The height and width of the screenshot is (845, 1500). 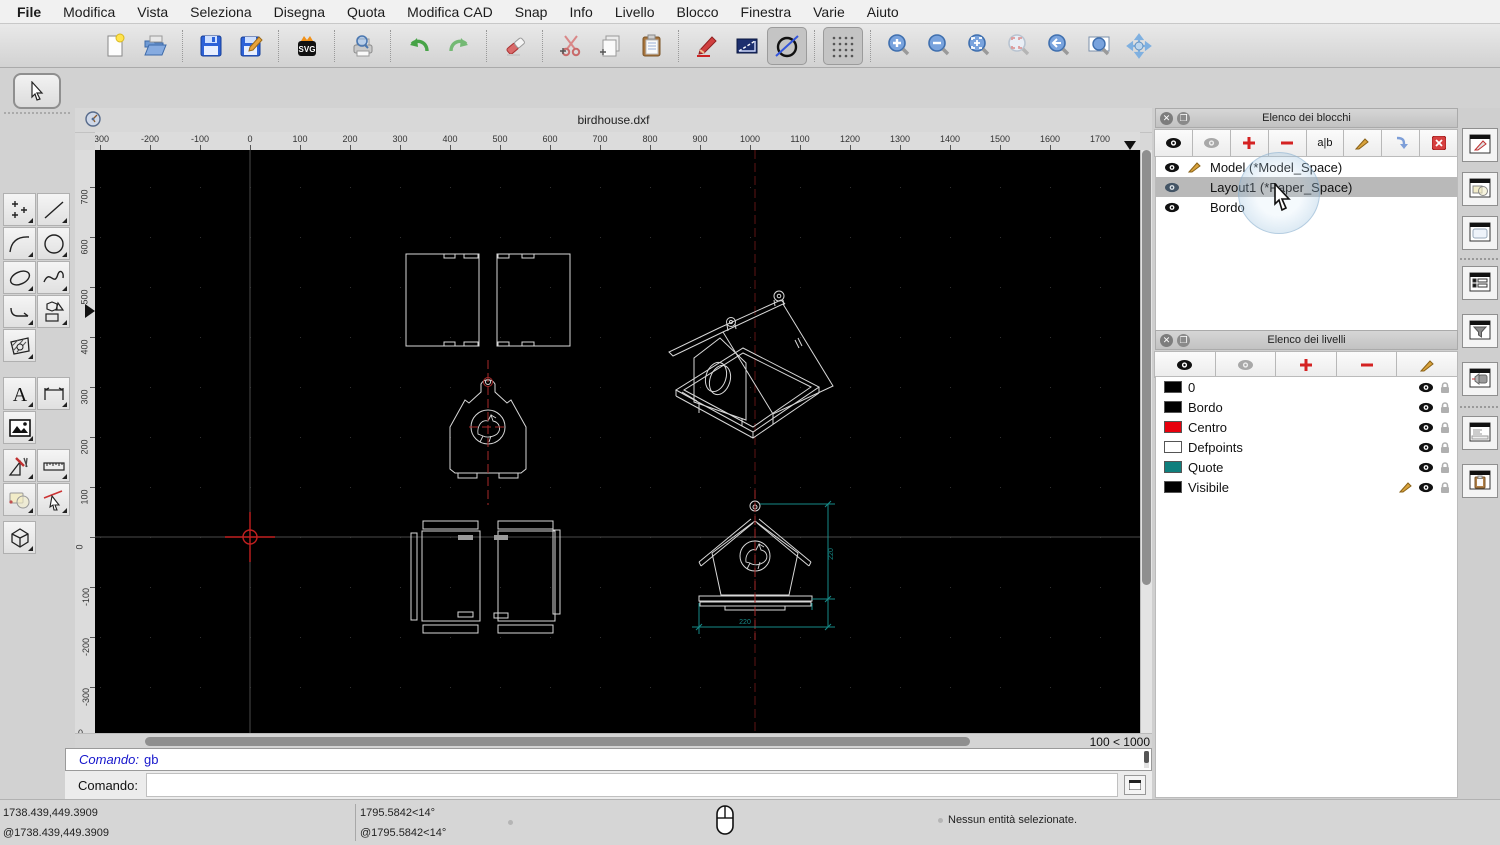 What do you see at coordinates (707, 46) in the screenshot?
I see `draw-pencil-button` at bounding box center [707, 46].